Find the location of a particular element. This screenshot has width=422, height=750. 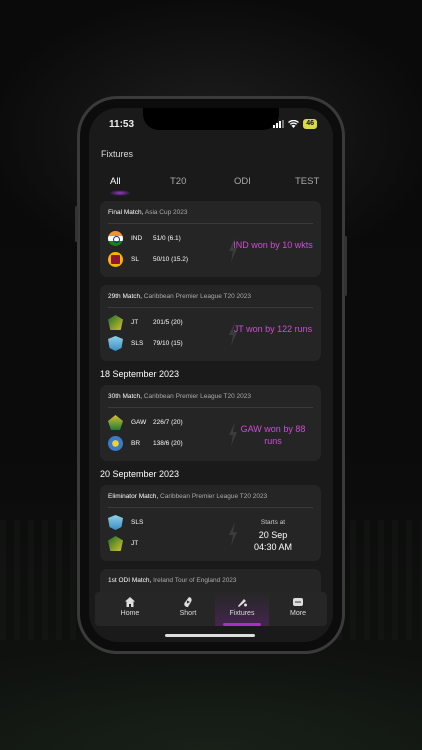

team-score: 226/7 (20) is located at coordinates (168, 422).